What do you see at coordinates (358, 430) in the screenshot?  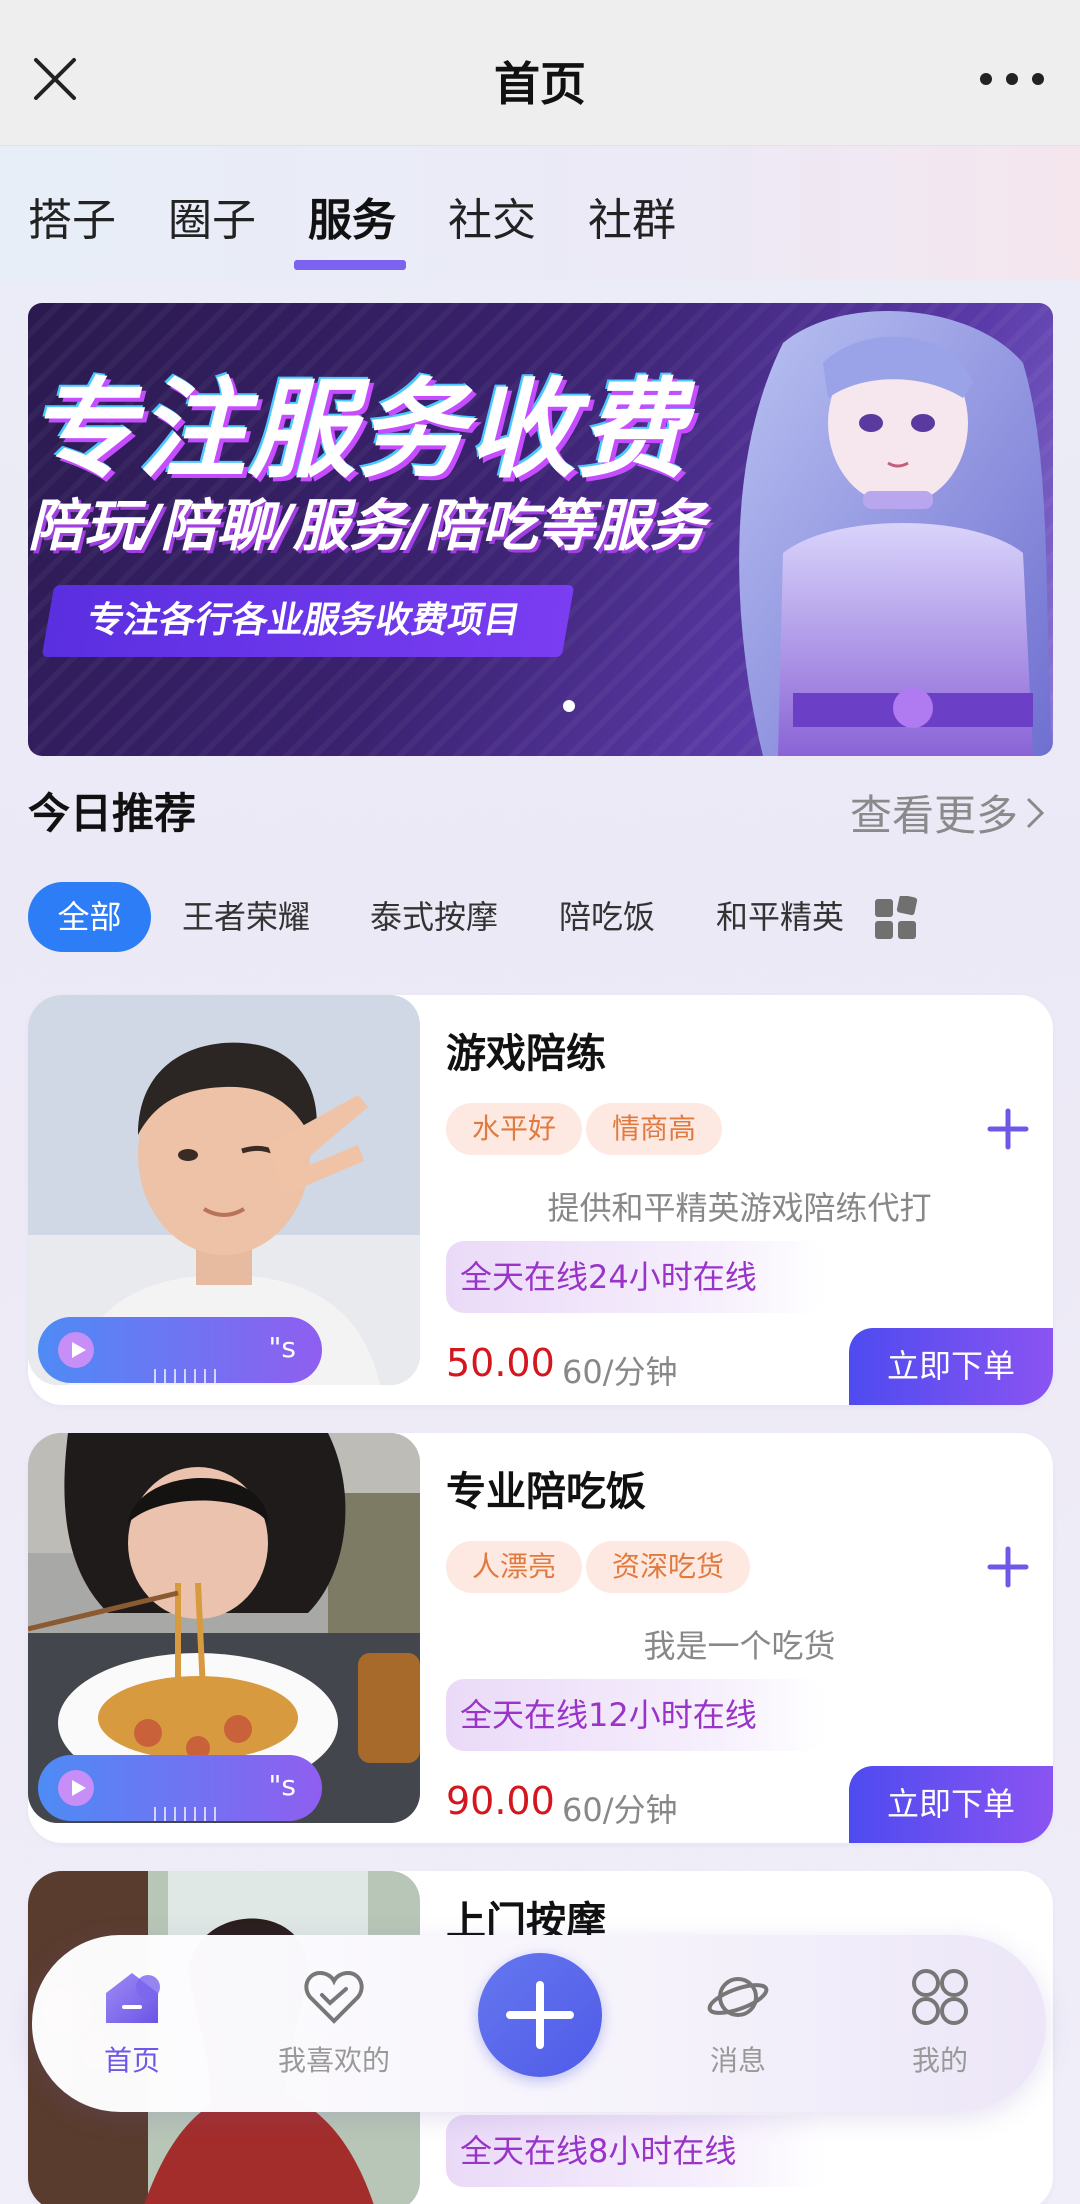 I see `banner-headline: 专注服务收费` at bounding box center [358, 430].